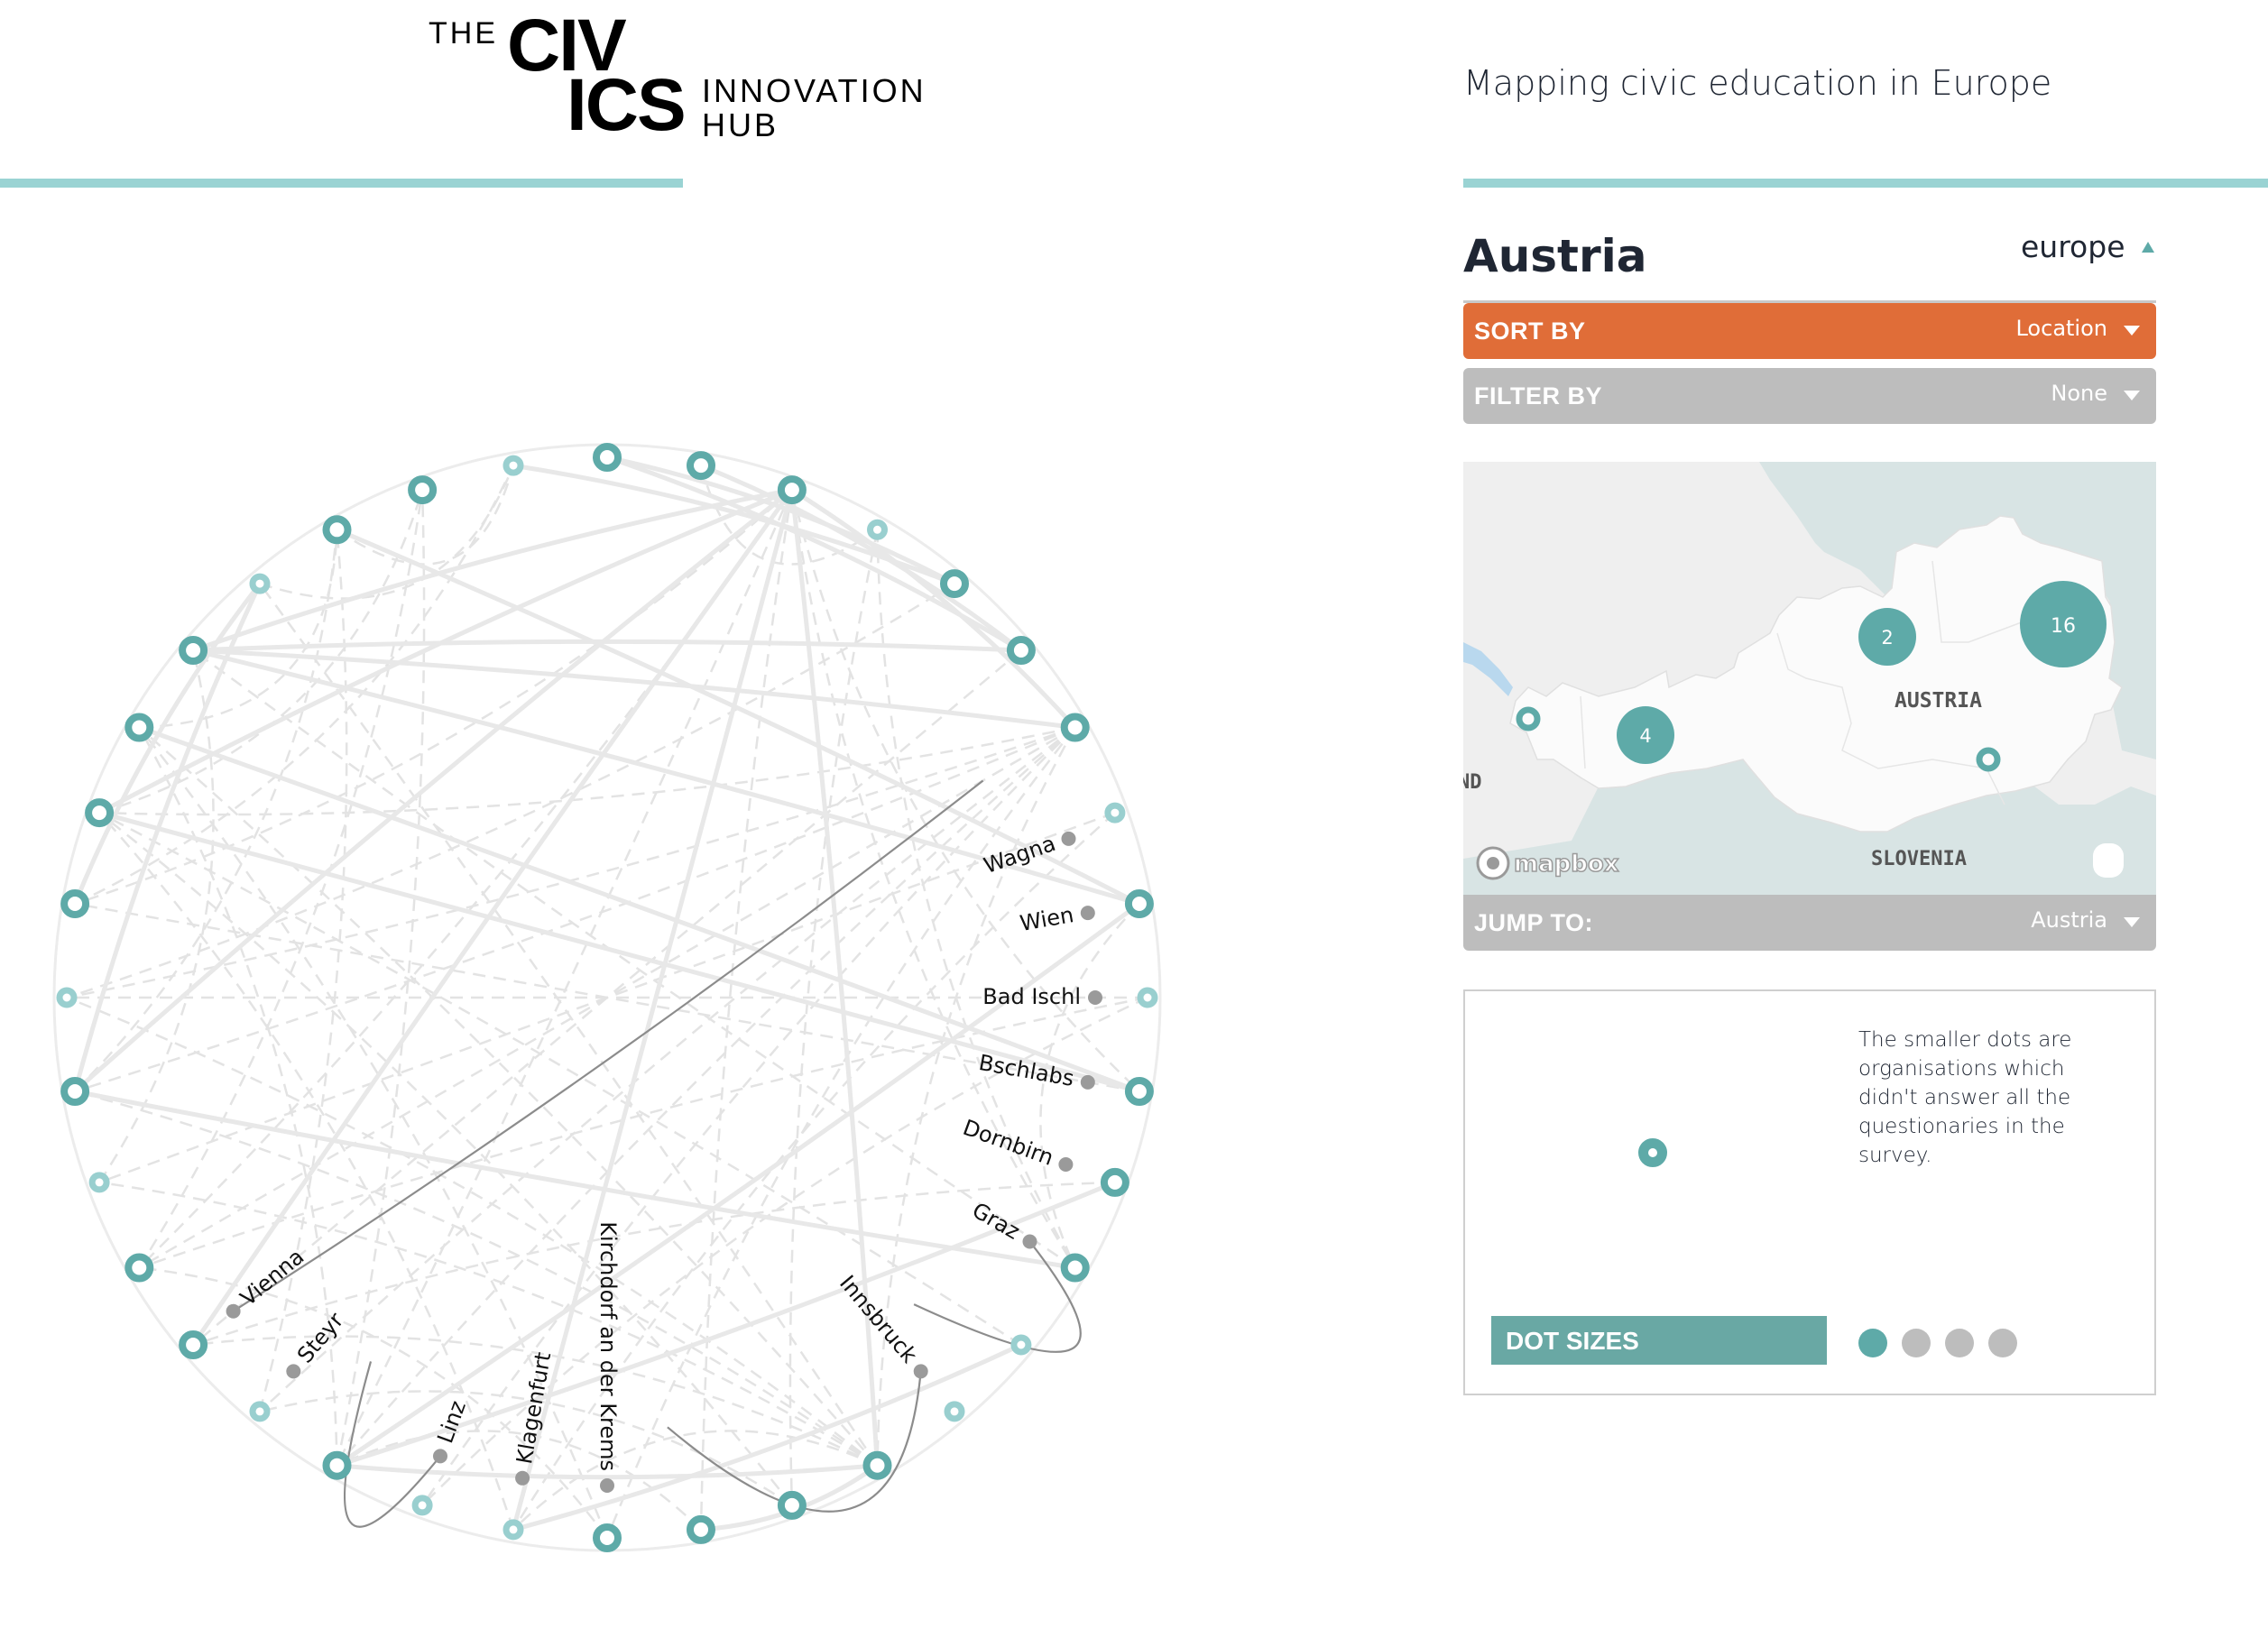 The height and width of the screenshot is (1647, 2268). I want to click on left-accent-bar, so click(341, 183).